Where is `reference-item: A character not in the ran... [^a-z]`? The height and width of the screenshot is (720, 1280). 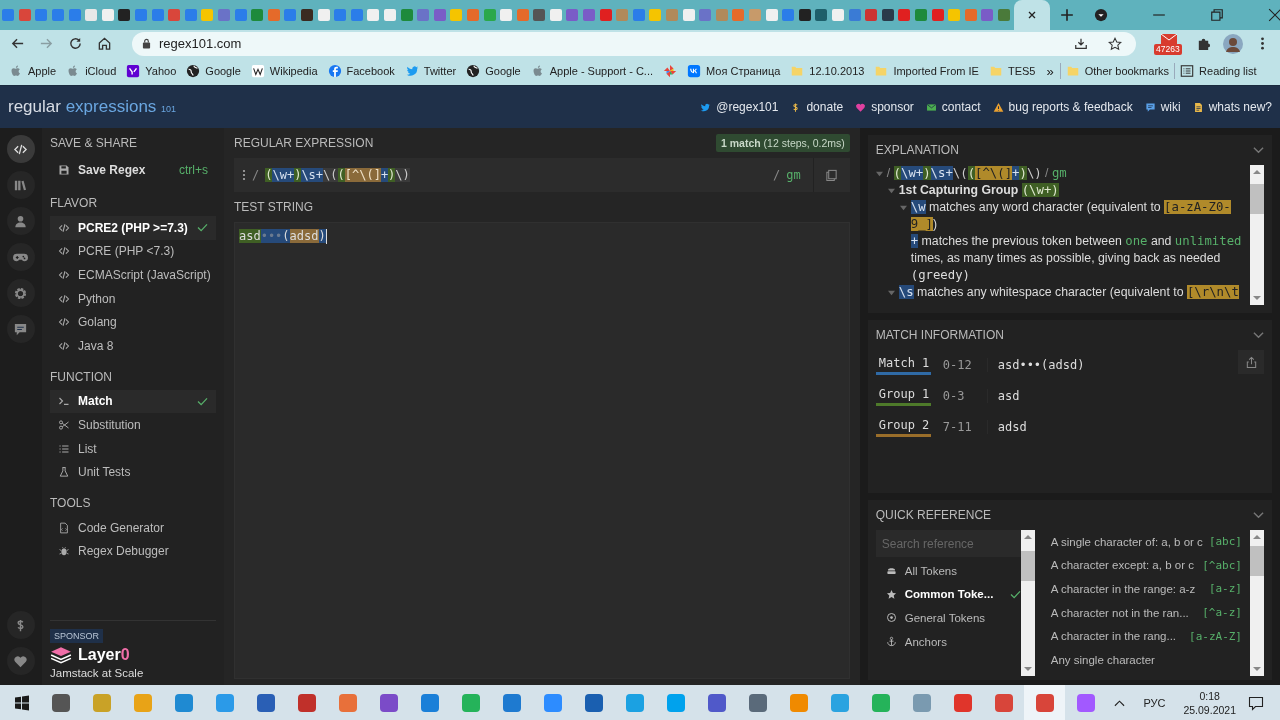
reference-item: A character not in the ran... [^a-z] is located at coordinates (1146, 612).